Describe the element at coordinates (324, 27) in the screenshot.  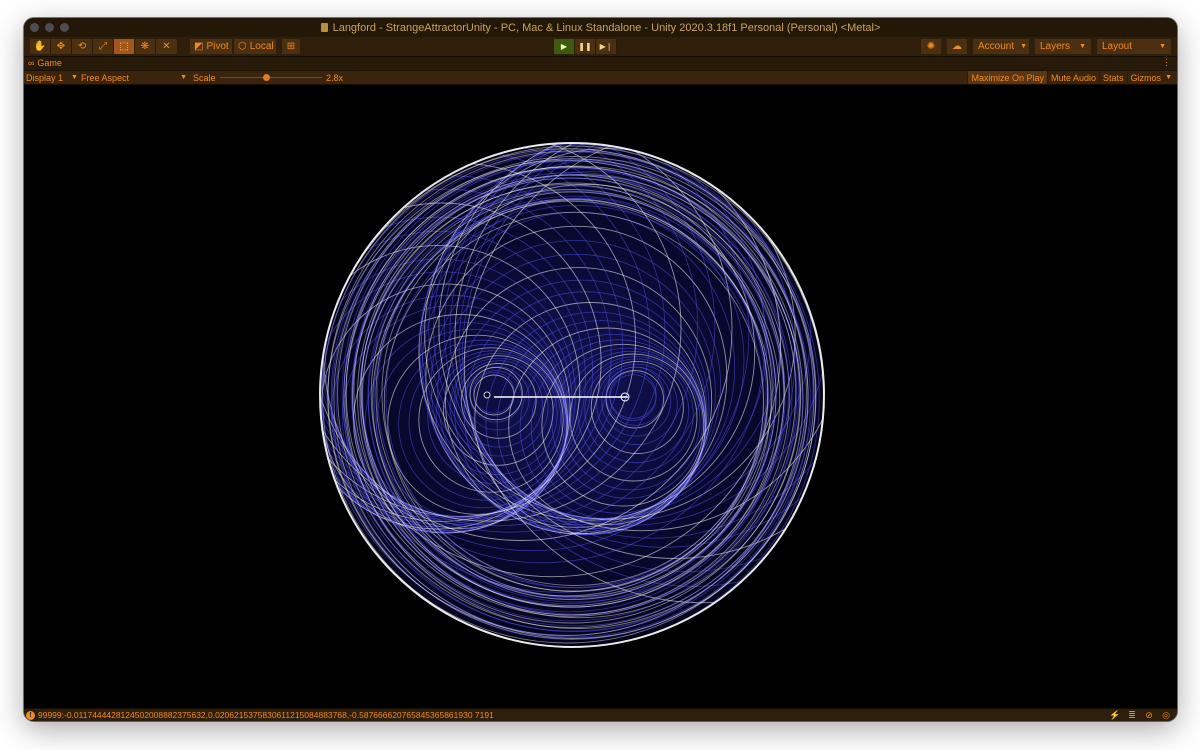
I see `document-icon` at that location.